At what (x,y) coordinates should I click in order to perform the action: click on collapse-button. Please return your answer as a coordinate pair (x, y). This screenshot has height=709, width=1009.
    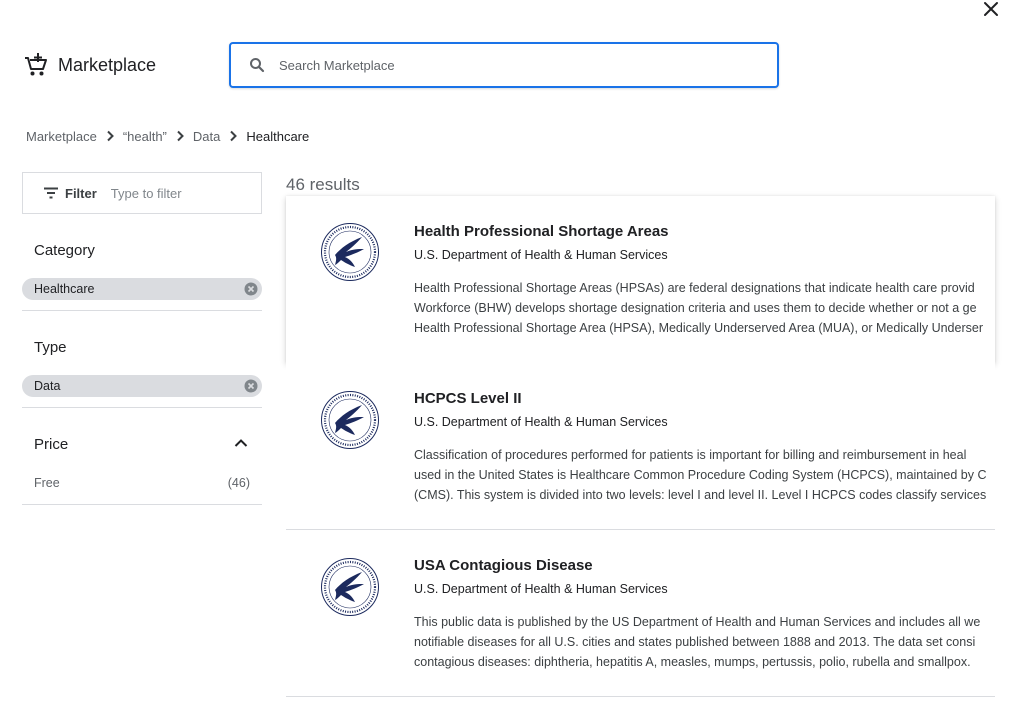
    Looking at the image, I should click on (241, 443).